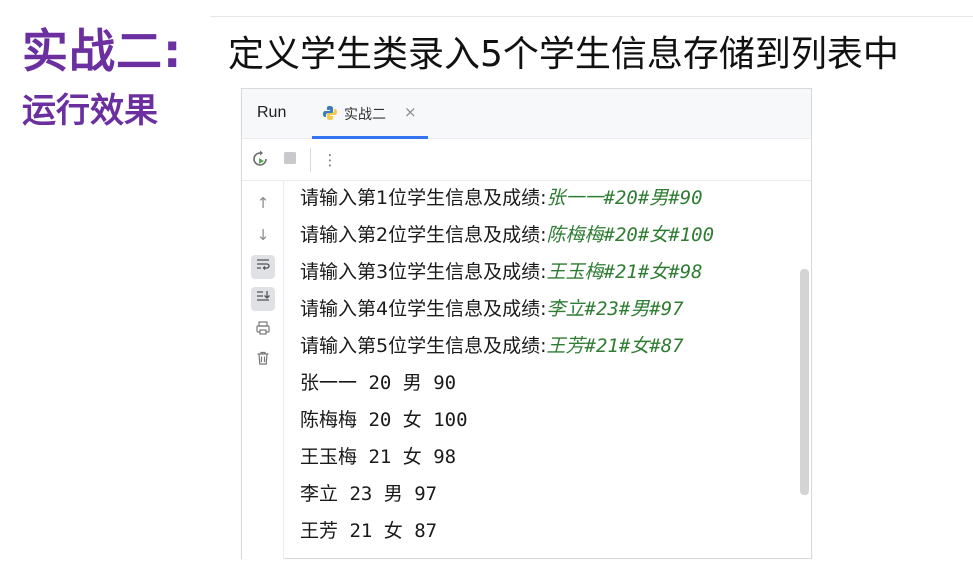 This screenshot has height=574, width=973. What do you see at coordinates (526, 114) in the screenshot?
I see `tab-bar: Run 实战二 ×` at bounding box center [526, 114].